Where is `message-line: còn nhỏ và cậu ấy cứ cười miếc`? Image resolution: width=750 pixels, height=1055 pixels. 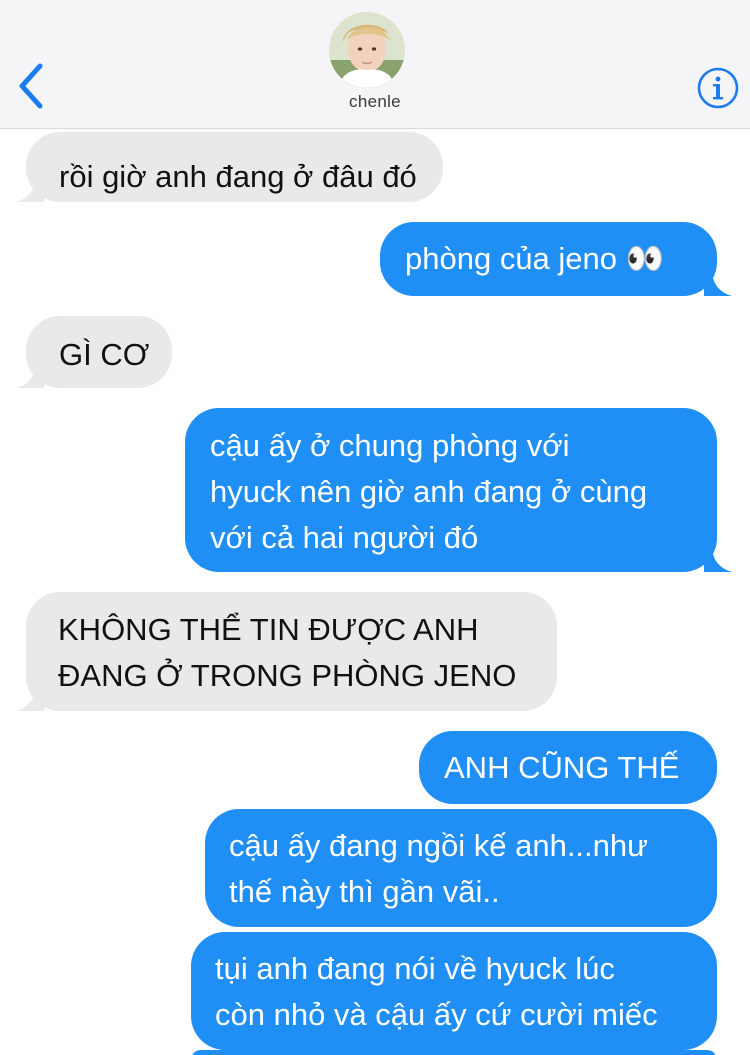 message-line: còn nhỏ và cậu ấy cứ cười miếc is located at coordinates (436, 1014).